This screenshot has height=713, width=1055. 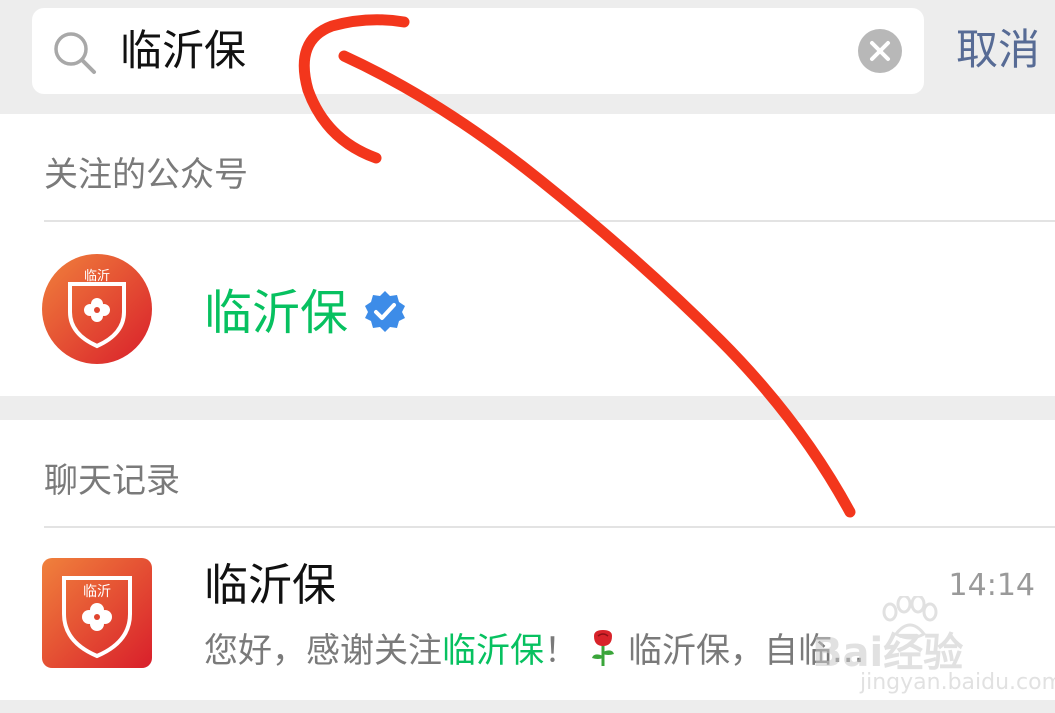 What do you see at coordinates (880, 51) in the screenshot?
I see `clear-icon` at bounding box center [880, 51].